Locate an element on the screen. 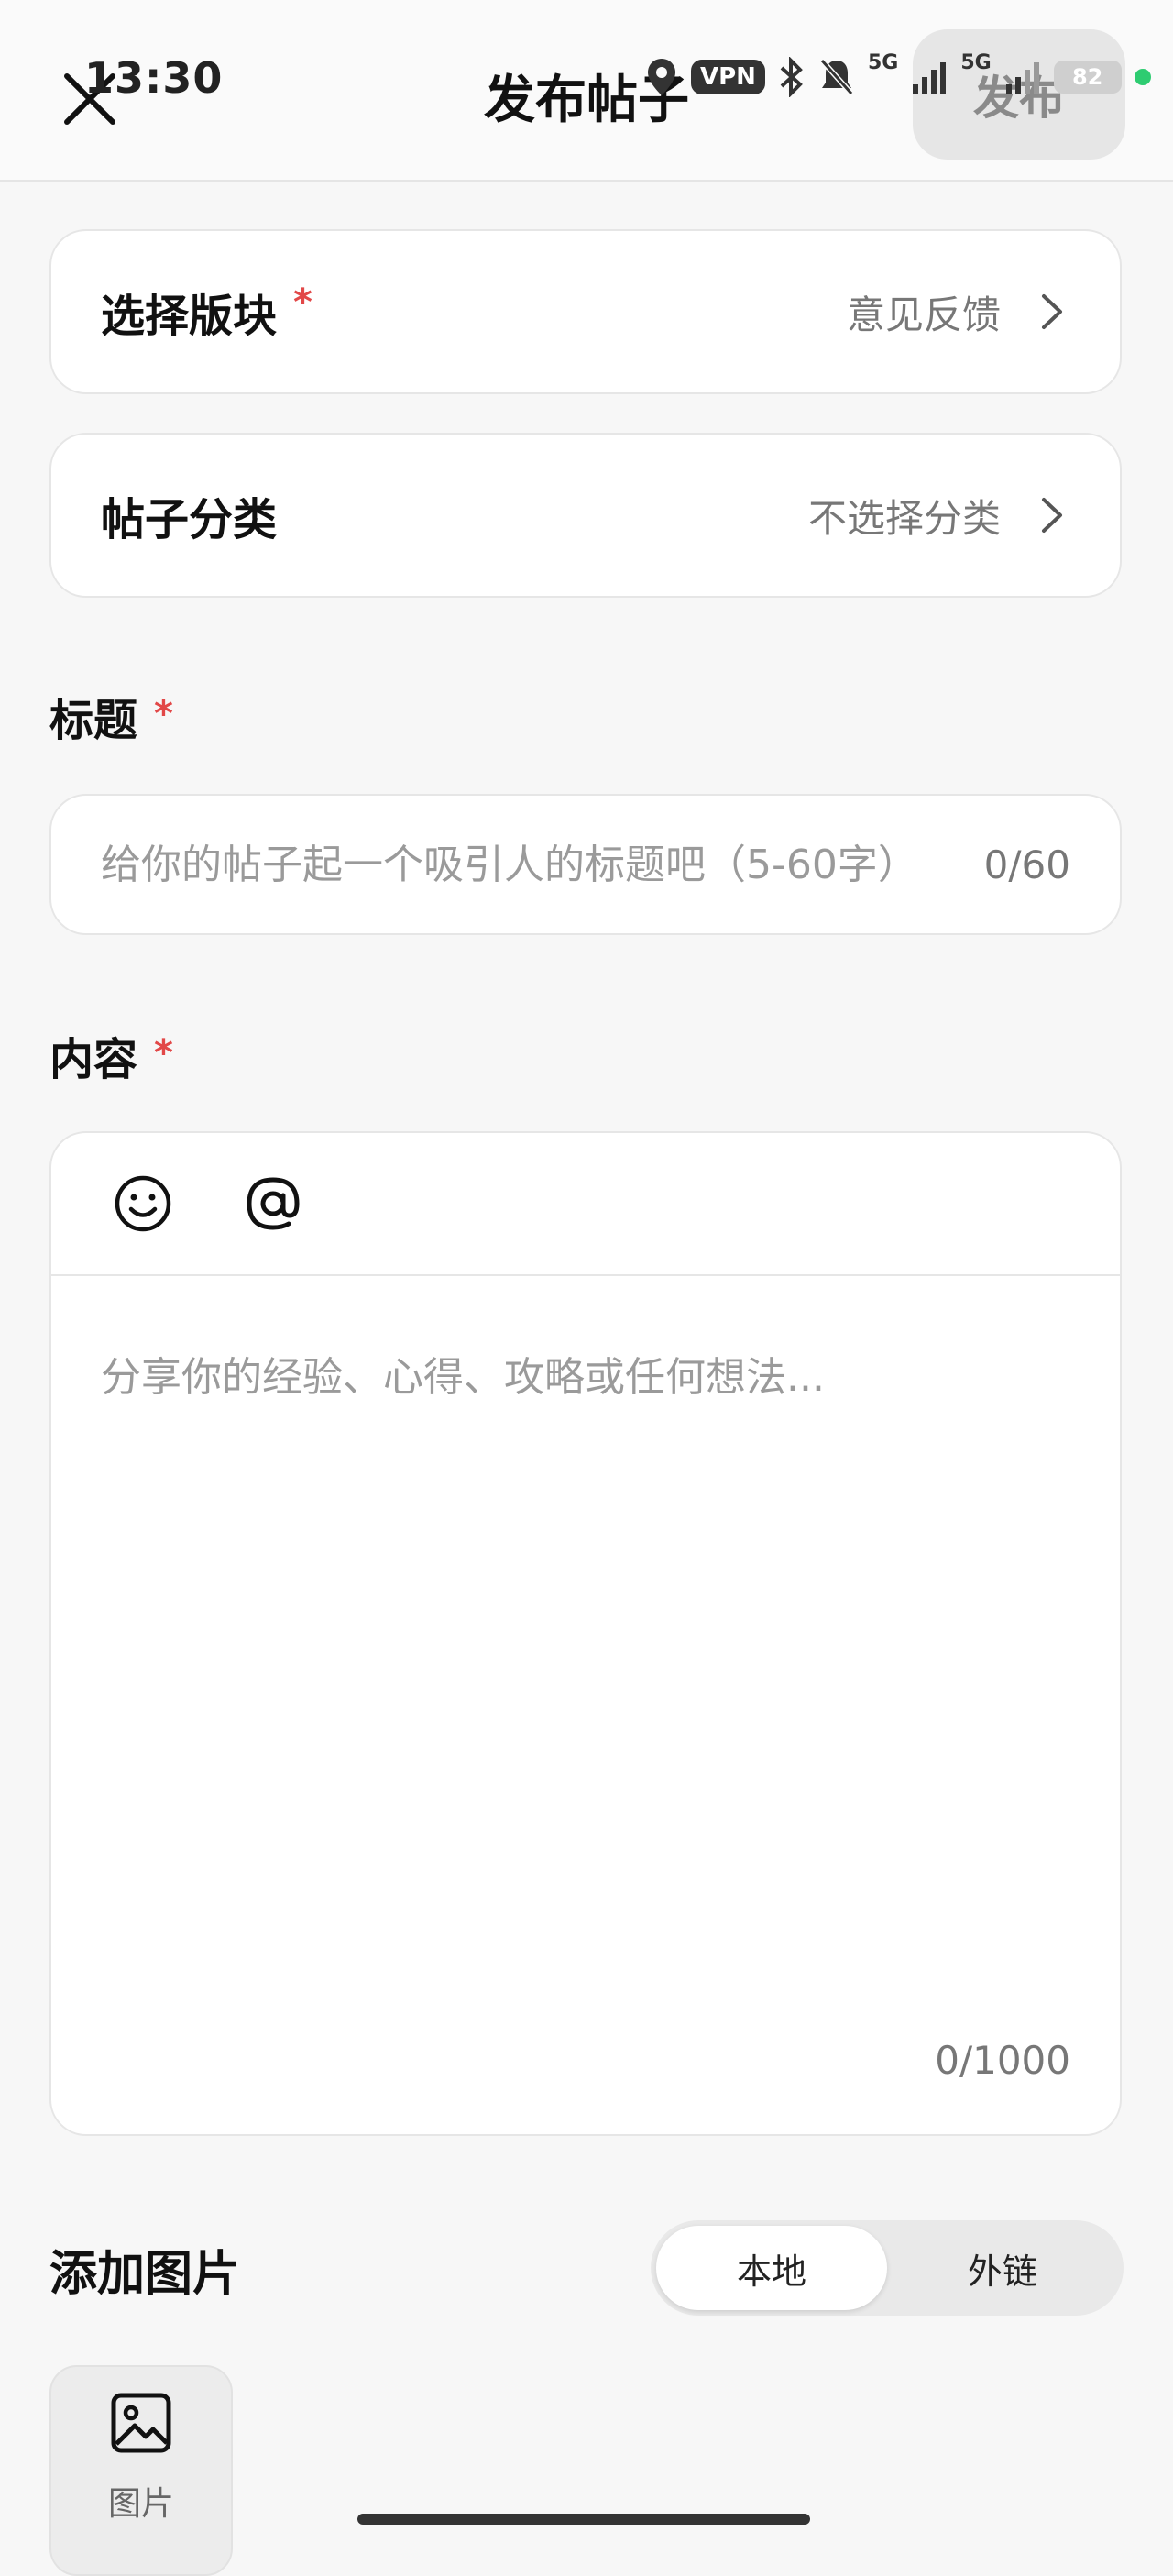 This screenshot has height=2576, width=1173. mention-button is located at coordinates (273, 1204).